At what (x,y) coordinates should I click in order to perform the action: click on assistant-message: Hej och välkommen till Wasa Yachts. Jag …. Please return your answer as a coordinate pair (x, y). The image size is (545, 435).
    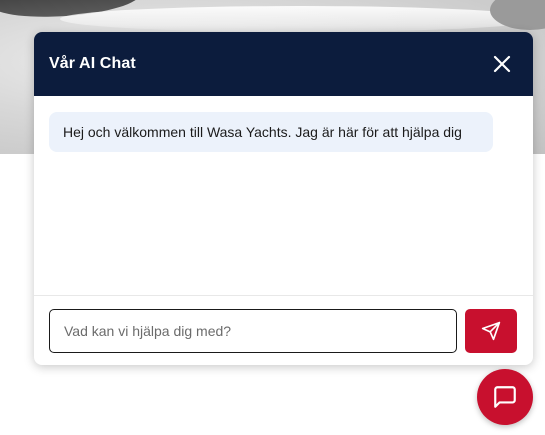
    Looking at the image, I should click on (271, 132).